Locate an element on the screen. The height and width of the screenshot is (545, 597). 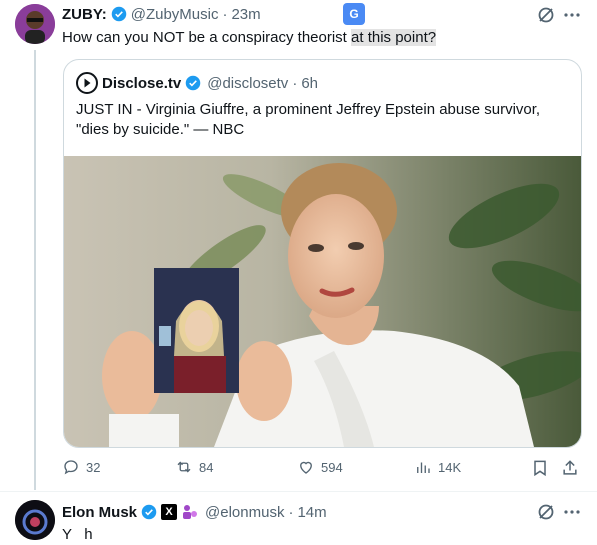
reply-icon is located at coordinates (71, 467).